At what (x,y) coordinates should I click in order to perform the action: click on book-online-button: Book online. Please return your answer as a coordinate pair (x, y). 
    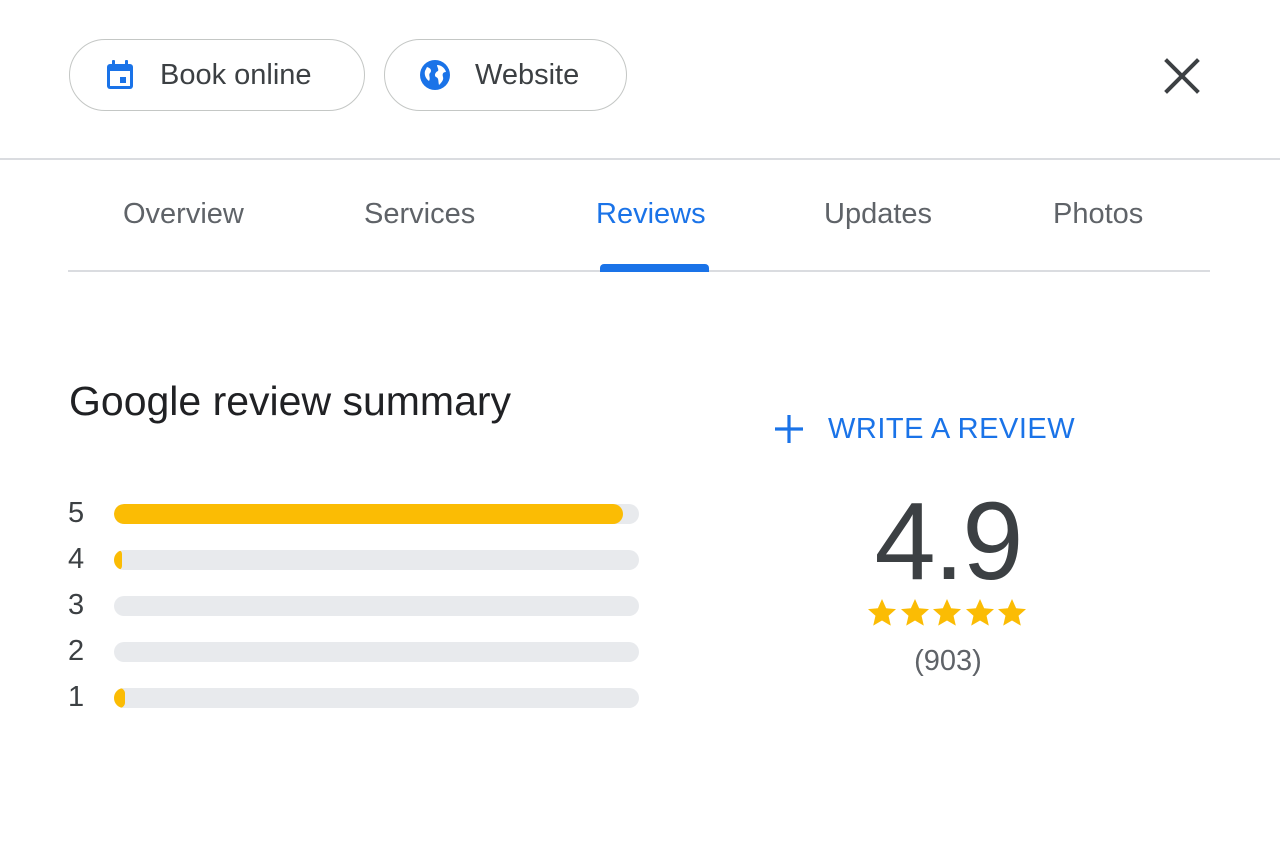
    Looking at the image, I should click on (217, 75).